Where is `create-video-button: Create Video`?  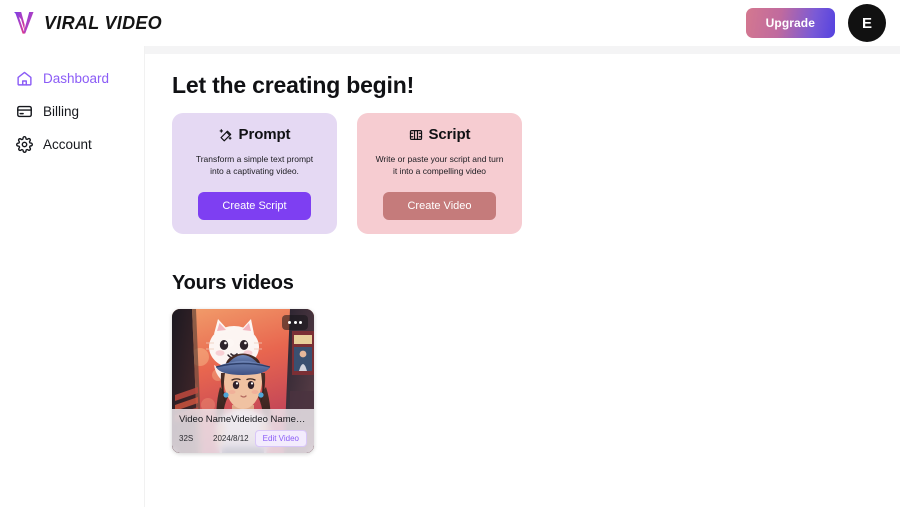
create-video-button: Create Video is located at coordinates (439, 205).